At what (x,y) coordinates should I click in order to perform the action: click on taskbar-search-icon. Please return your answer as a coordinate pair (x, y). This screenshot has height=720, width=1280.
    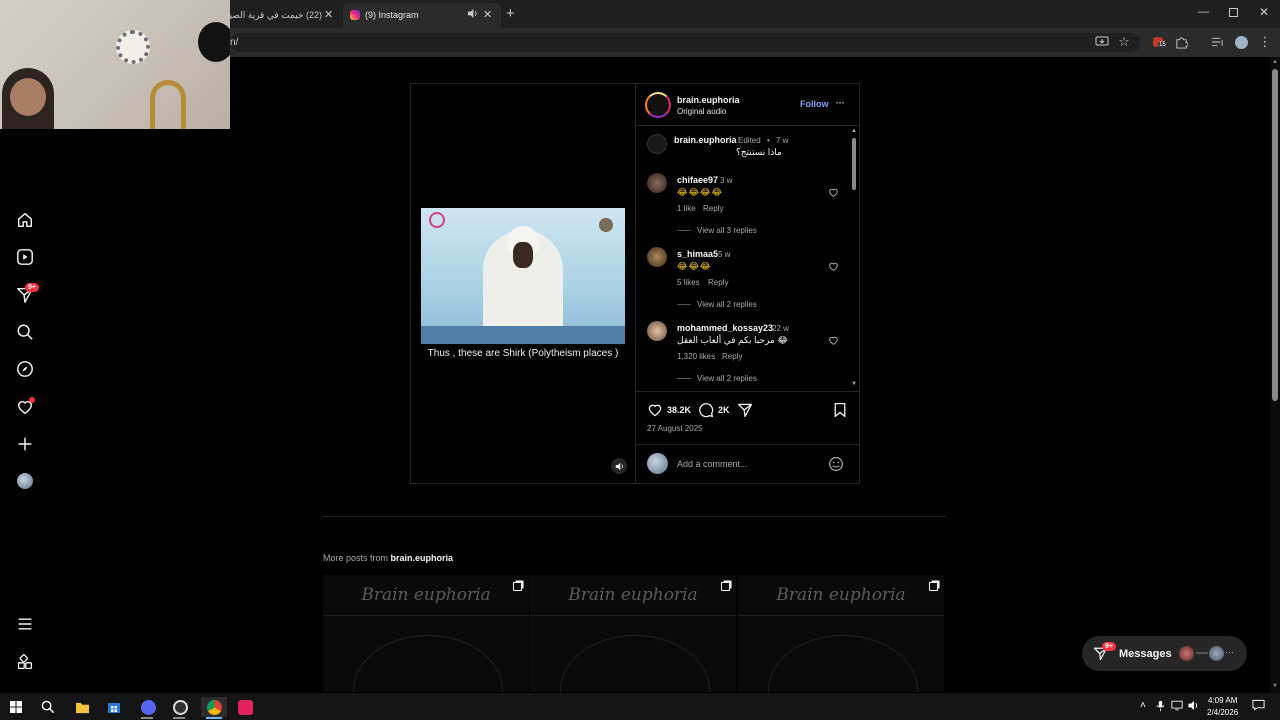
    Looking at the image, I should click on (48, 707).